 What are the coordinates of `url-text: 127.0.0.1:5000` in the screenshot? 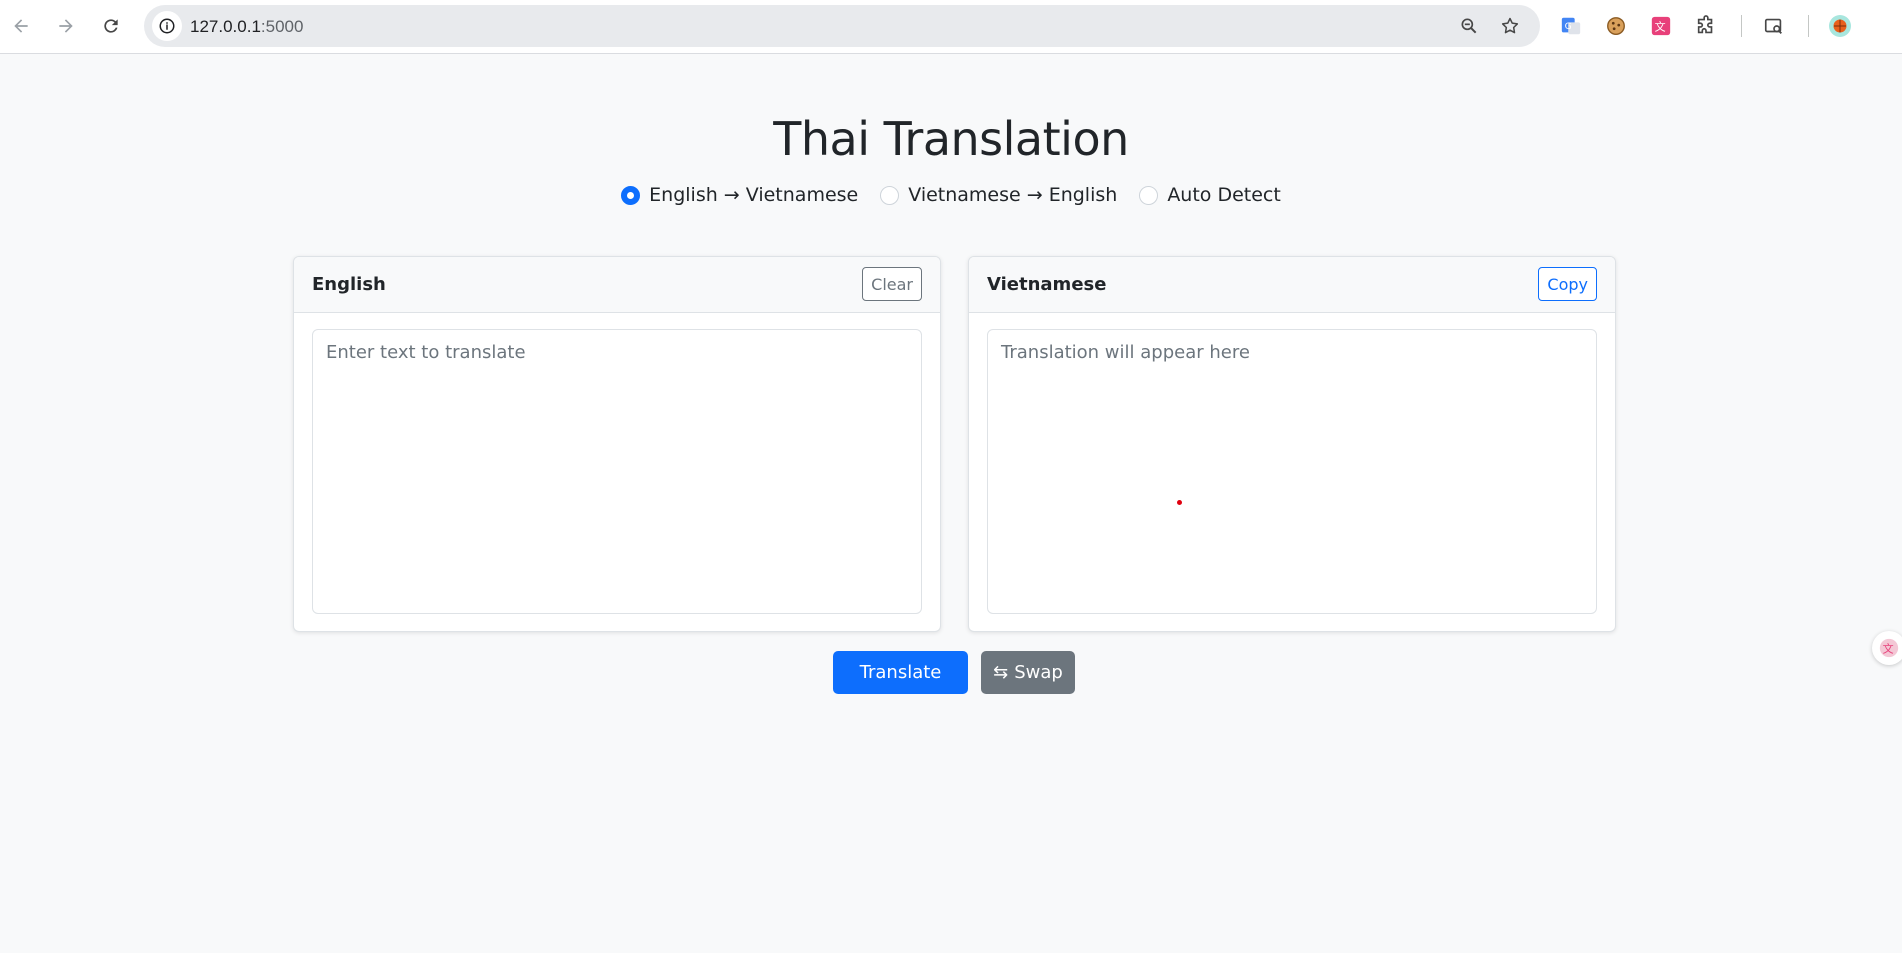 It's located at (246, 27).